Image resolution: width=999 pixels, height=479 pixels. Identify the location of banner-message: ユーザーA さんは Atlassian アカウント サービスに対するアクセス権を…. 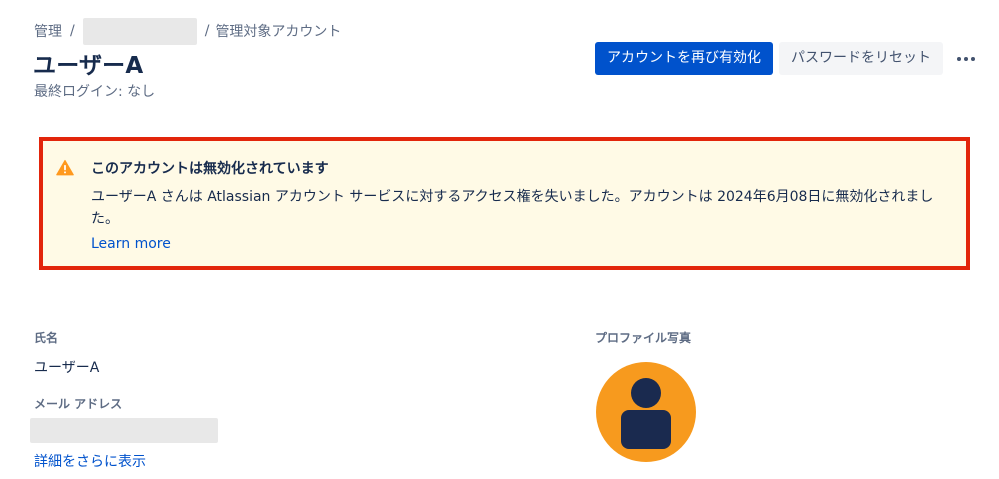
(512, 208).